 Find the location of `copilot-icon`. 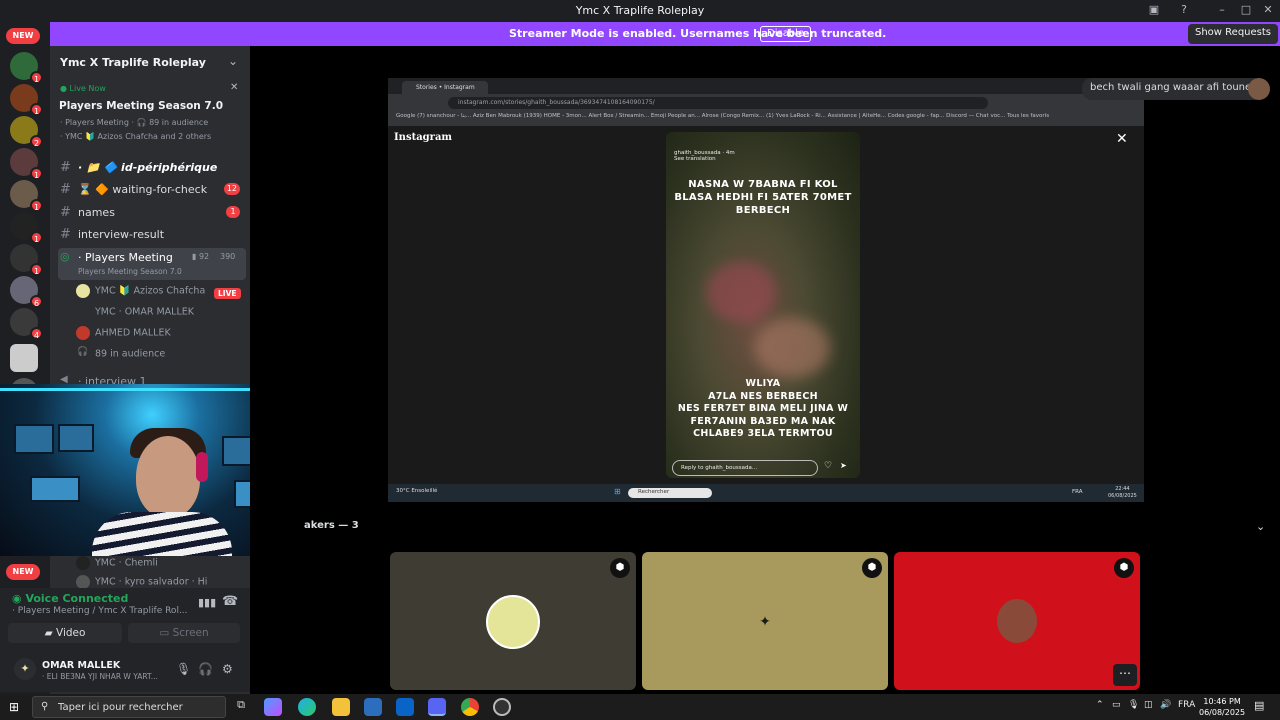

copilot-icon is located at coordinates (273, 707).